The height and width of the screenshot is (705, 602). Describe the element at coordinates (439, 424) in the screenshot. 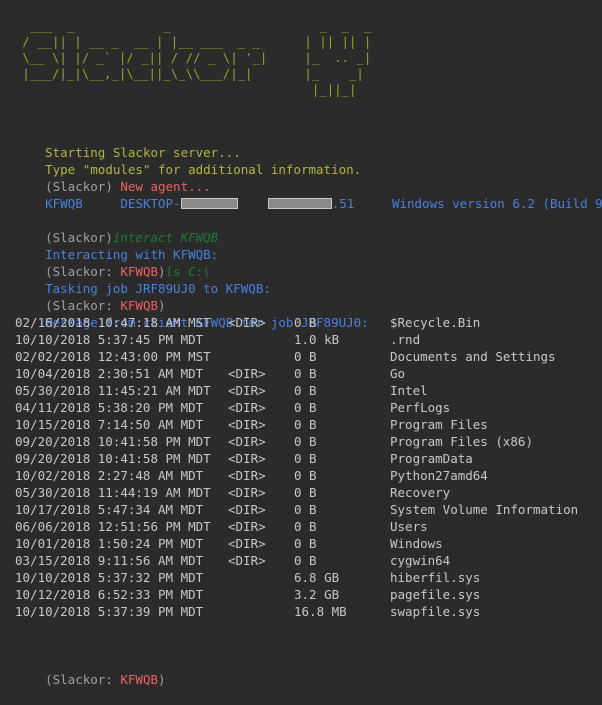

I see `file-name: Program Files` at that location.